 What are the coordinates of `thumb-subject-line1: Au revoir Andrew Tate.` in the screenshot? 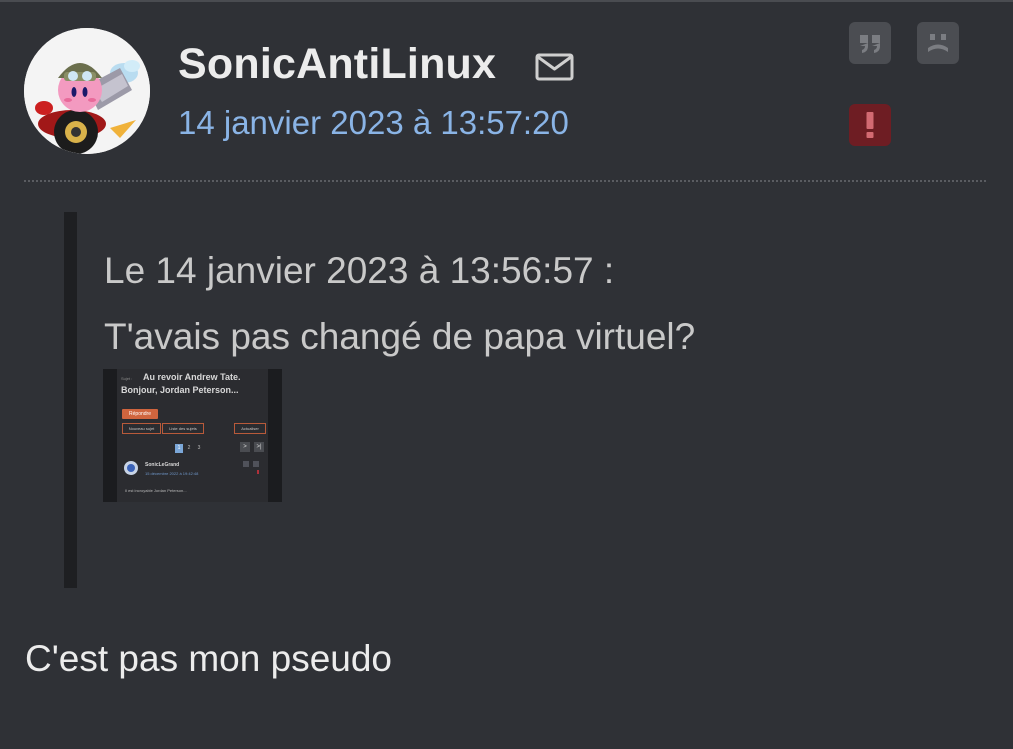 It's located at (192, 377).